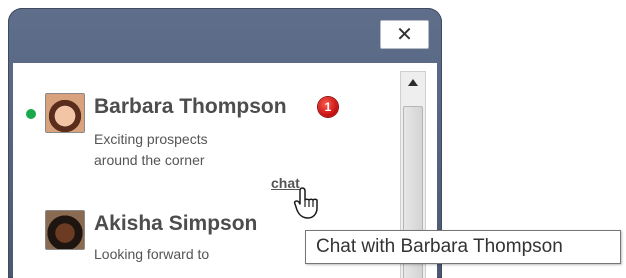 Image resolution: width=626 pixels, height=278 pixels. Describe the element at coordinates (225, 35) in the screenshot. I see `panel-header: ✕` at that location.